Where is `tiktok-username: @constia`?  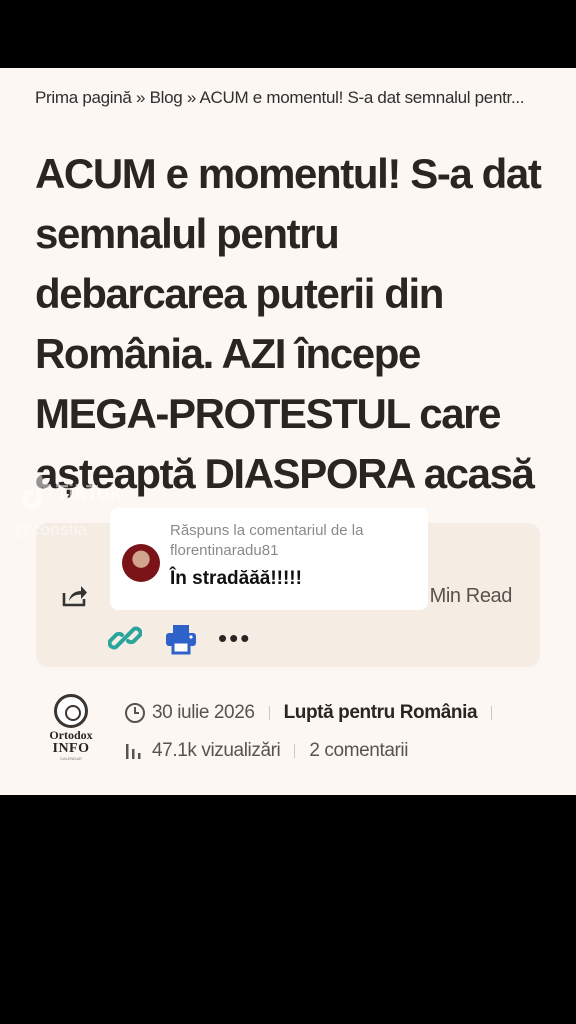 tiktok-username: @constia is located at coordinates (51, 529).